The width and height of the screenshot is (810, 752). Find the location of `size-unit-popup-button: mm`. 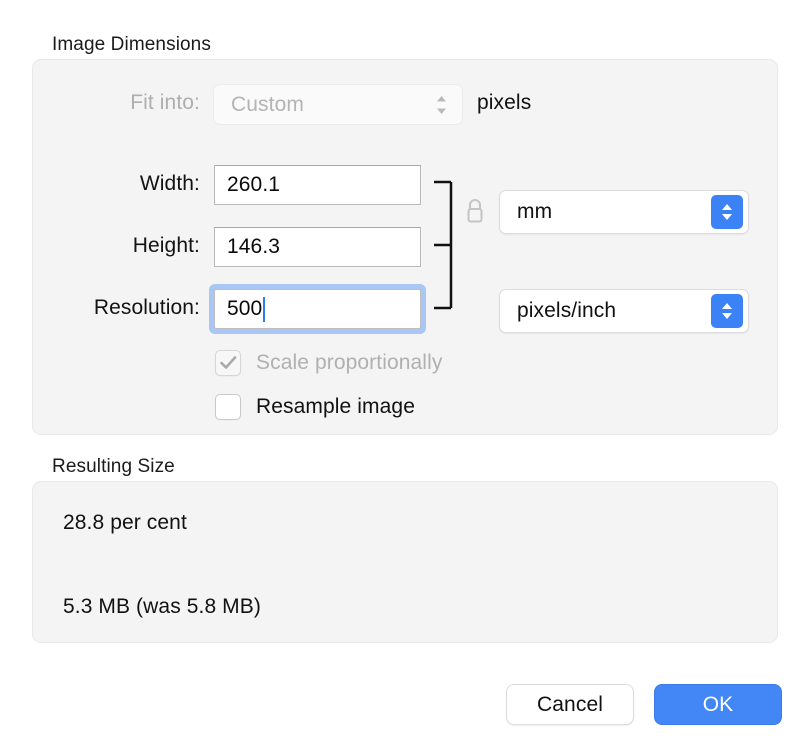

size-unit-popup-button: mm is located at coordinates (624, 212).